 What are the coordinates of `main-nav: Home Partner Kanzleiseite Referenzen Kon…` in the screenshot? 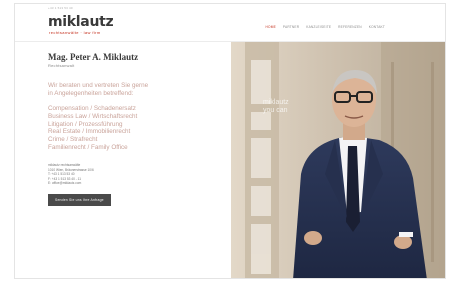 It's located at (325, 27).